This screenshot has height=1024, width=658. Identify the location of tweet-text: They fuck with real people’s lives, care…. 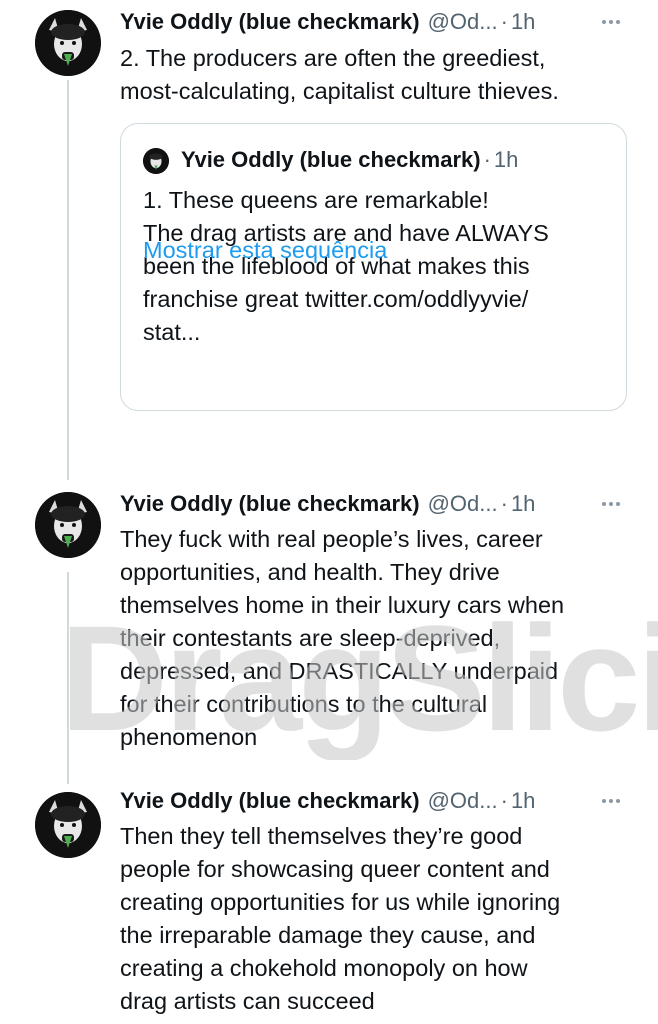
(342, 638).